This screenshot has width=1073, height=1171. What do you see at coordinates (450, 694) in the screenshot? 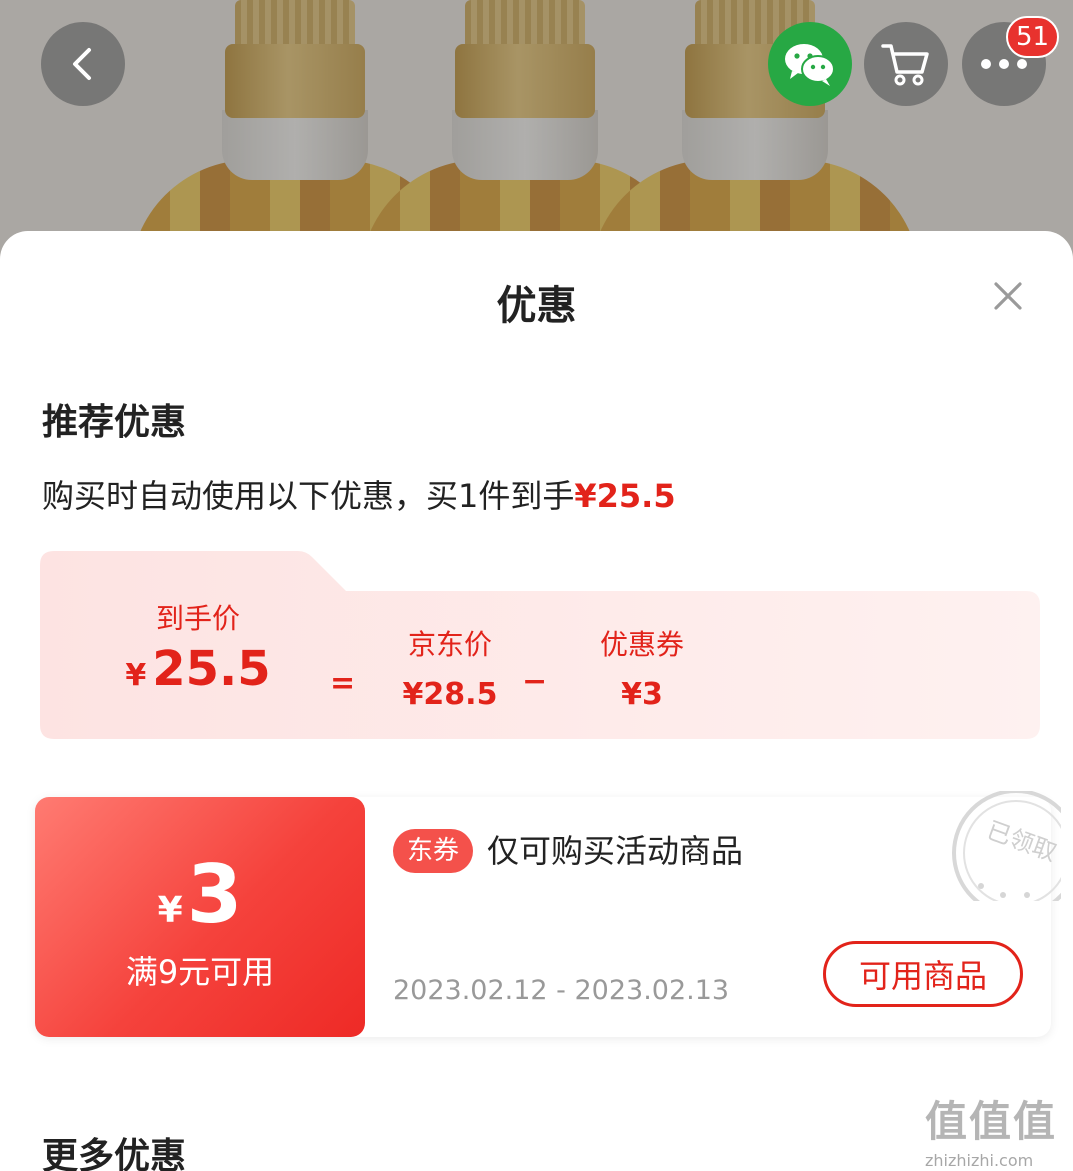
I see `jd-price-value: ¥28.5` at bounding box center [450, 694].